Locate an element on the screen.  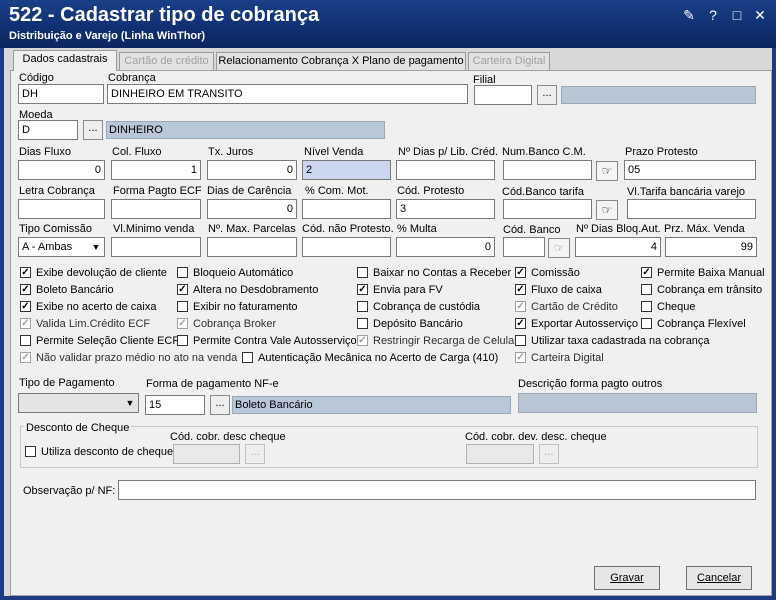
dias-bloq-input: 4 is located at coordinates (618, 247).